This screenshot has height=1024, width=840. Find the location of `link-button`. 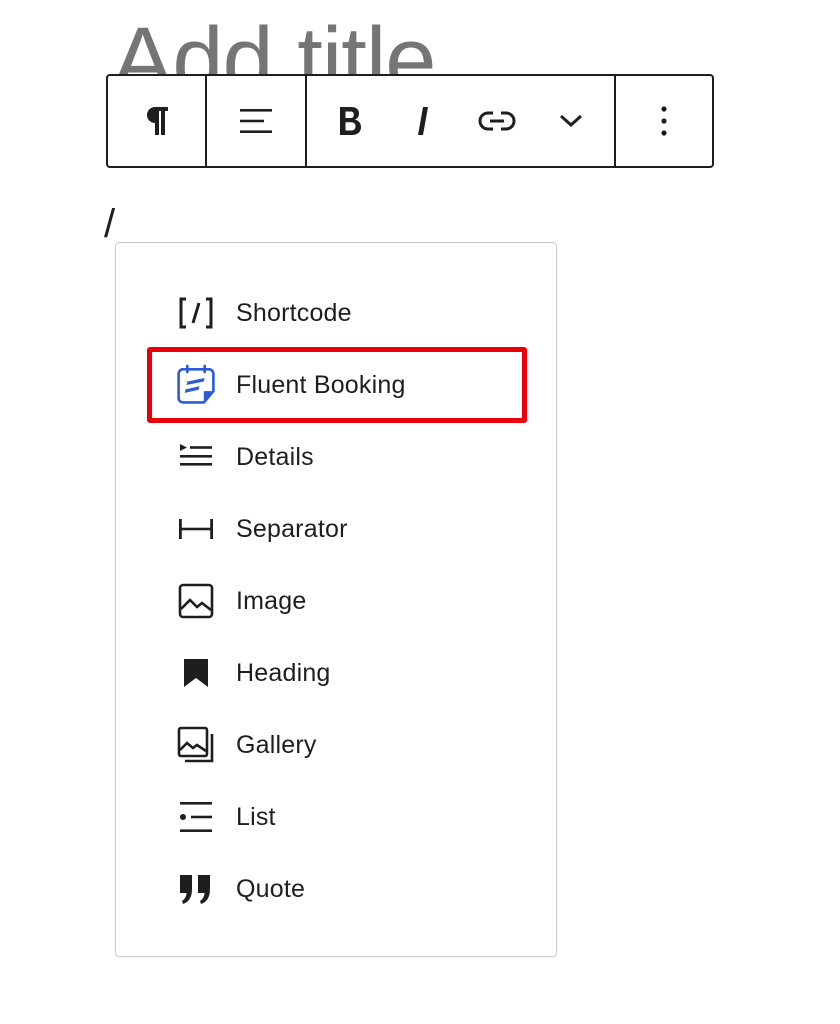

link-button is located at coordinates (497, 121).